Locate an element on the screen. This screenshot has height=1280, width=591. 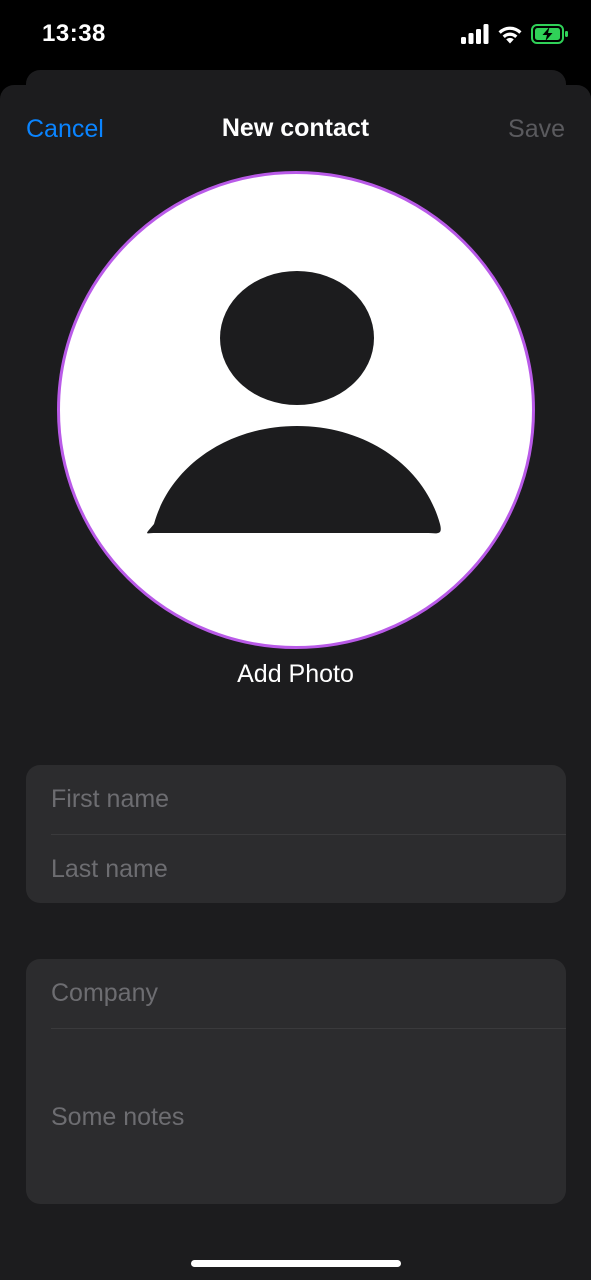
last-name-row is located at coordinates (296, 869).